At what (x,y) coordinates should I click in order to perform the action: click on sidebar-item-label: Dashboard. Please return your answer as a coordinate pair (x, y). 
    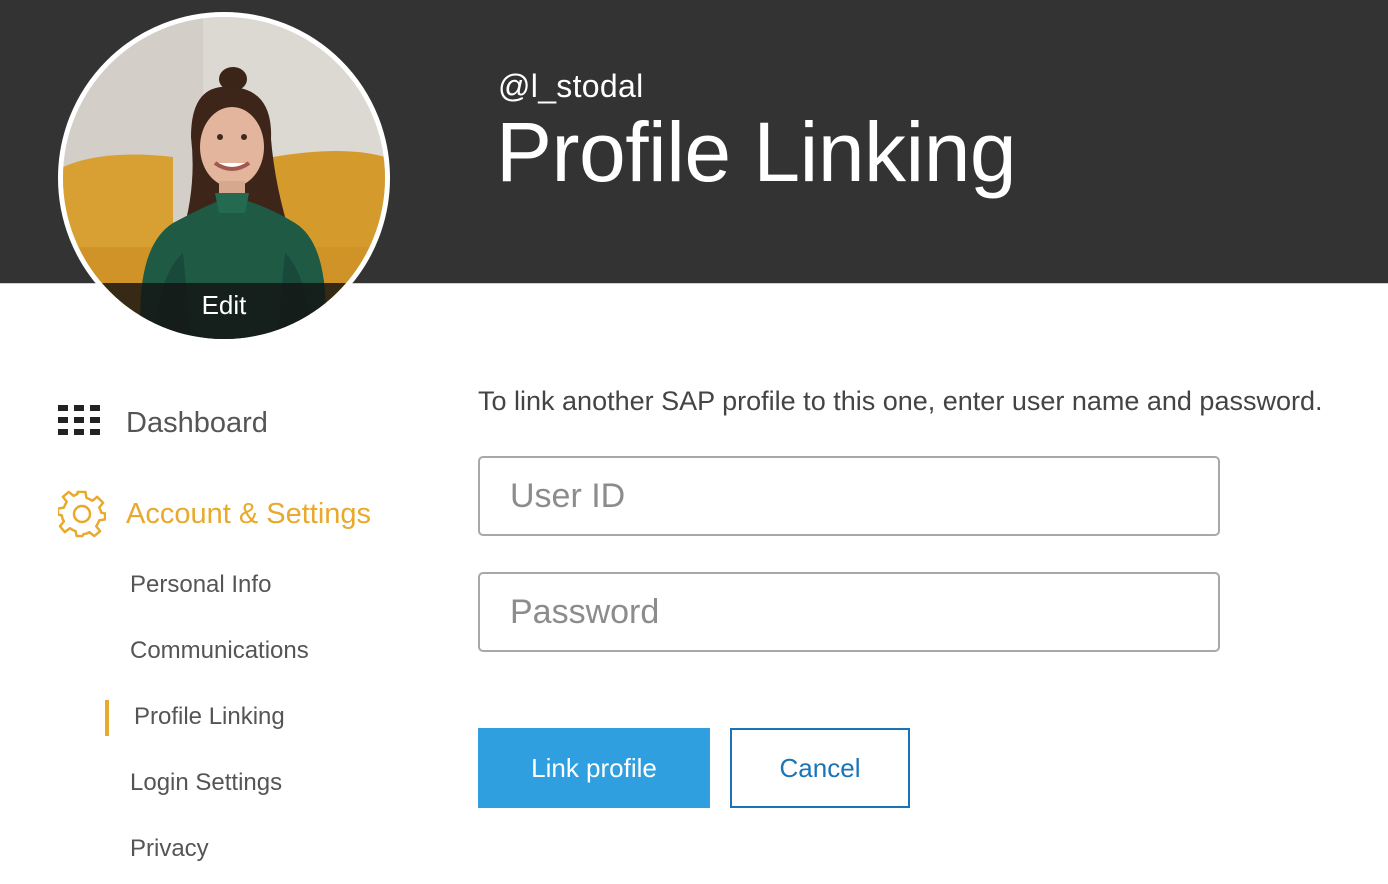
    Looking at the image, I should click on (197, 422).